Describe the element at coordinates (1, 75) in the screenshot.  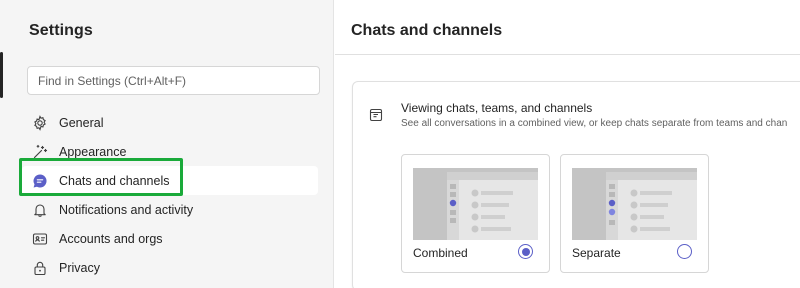
I see `window-active-indicator` at that location.